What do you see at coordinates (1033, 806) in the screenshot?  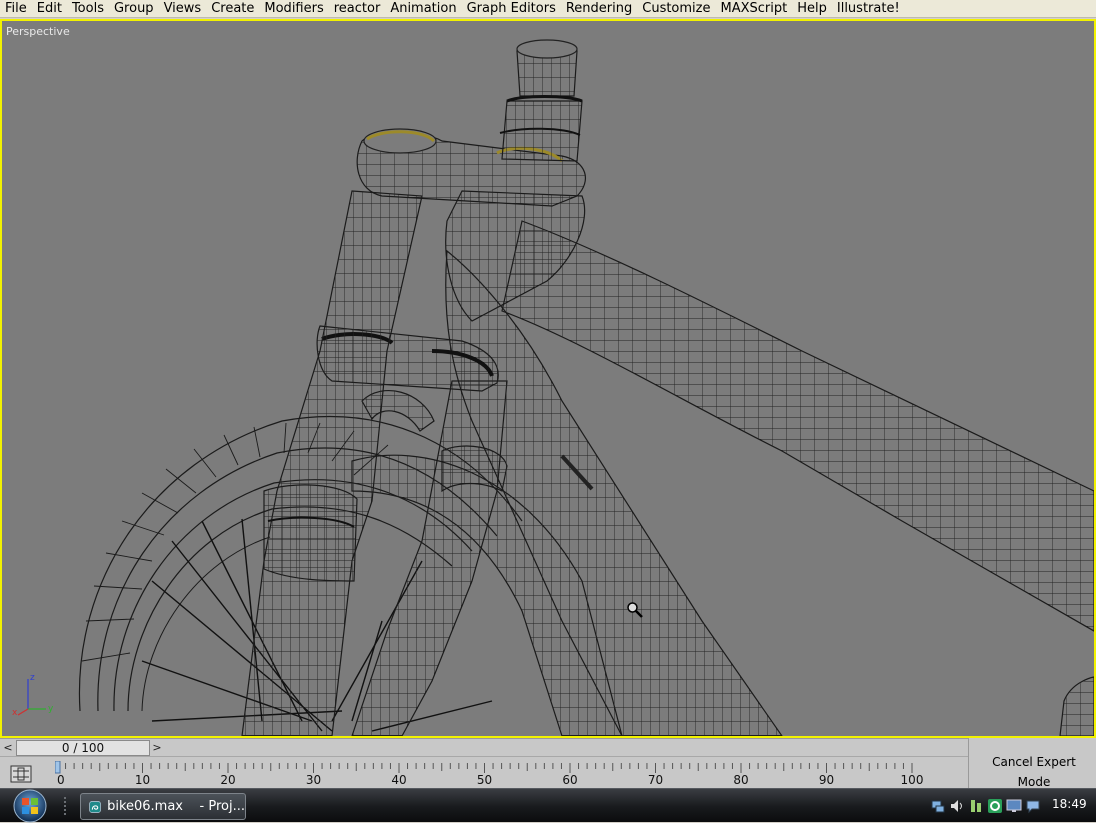 I see `messenger-tray-icon` at bounding box center [1033, 806].